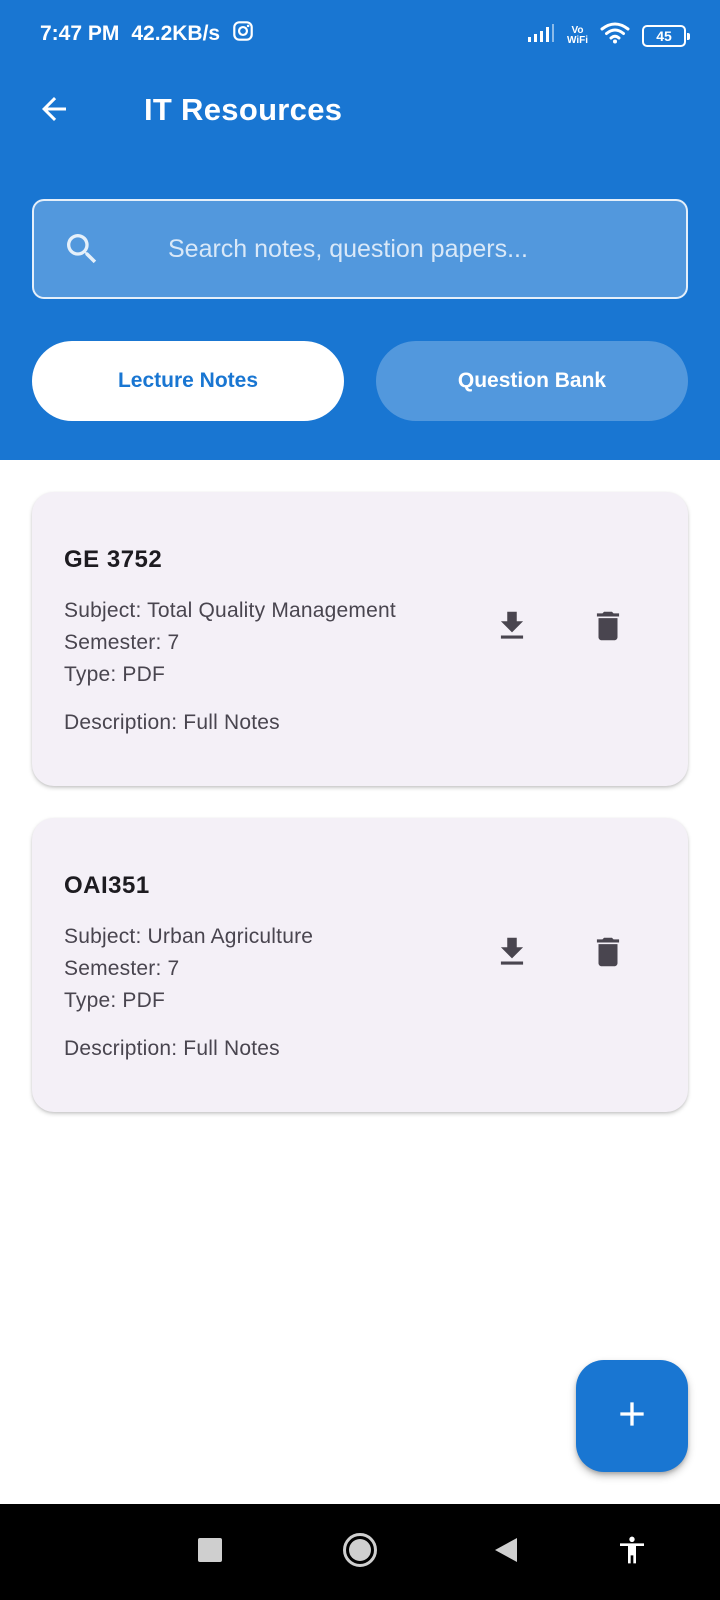  I want to click on battery-level: 45, so click(664, 35).